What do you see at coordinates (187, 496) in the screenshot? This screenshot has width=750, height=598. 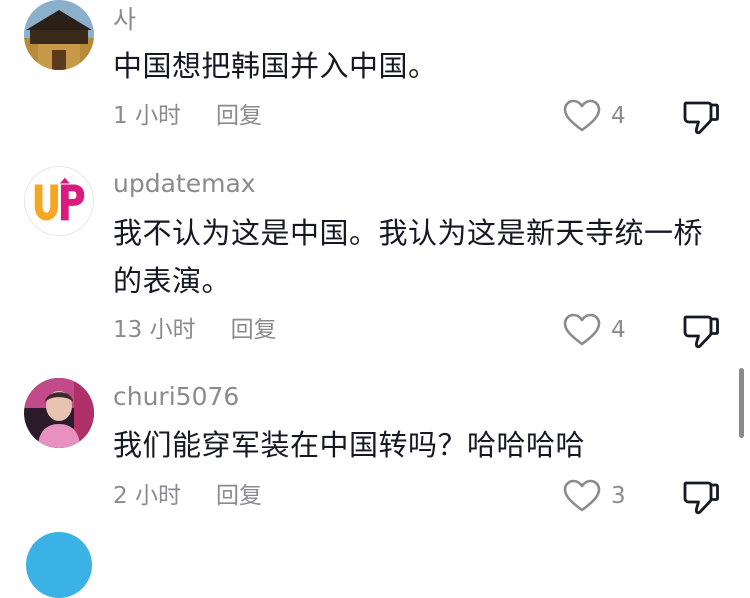 I see `comment-meta: 2 小时 回复` at bounding box center [187, 496].